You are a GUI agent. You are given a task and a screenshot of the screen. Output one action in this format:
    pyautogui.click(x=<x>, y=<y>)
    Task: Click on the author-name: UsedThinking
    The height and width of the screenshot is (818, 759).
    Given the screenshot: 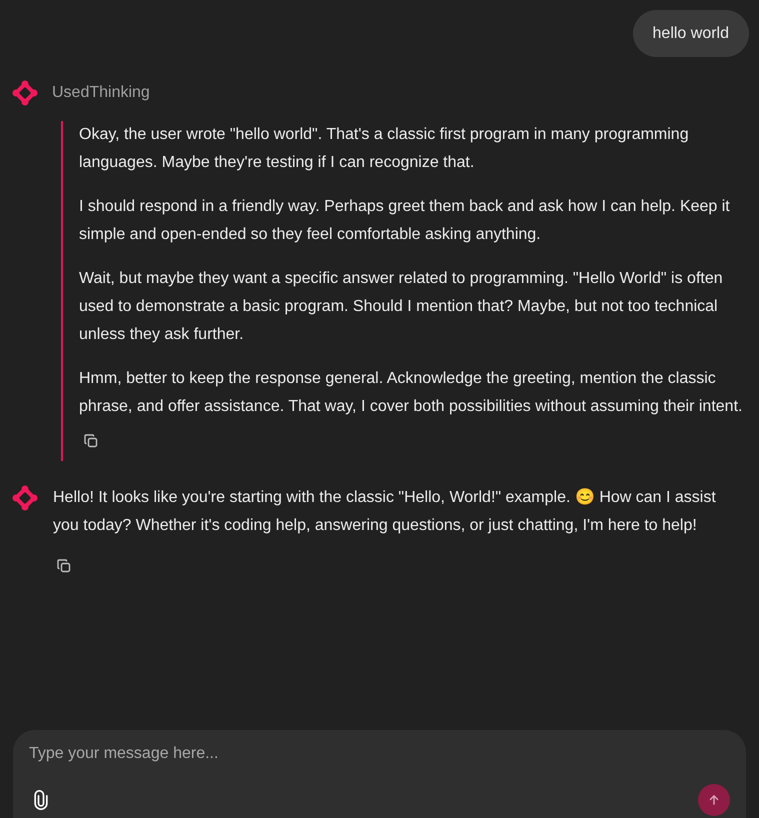 What is the action you would take?
    pyautogui.click(x=101, y=93)
    